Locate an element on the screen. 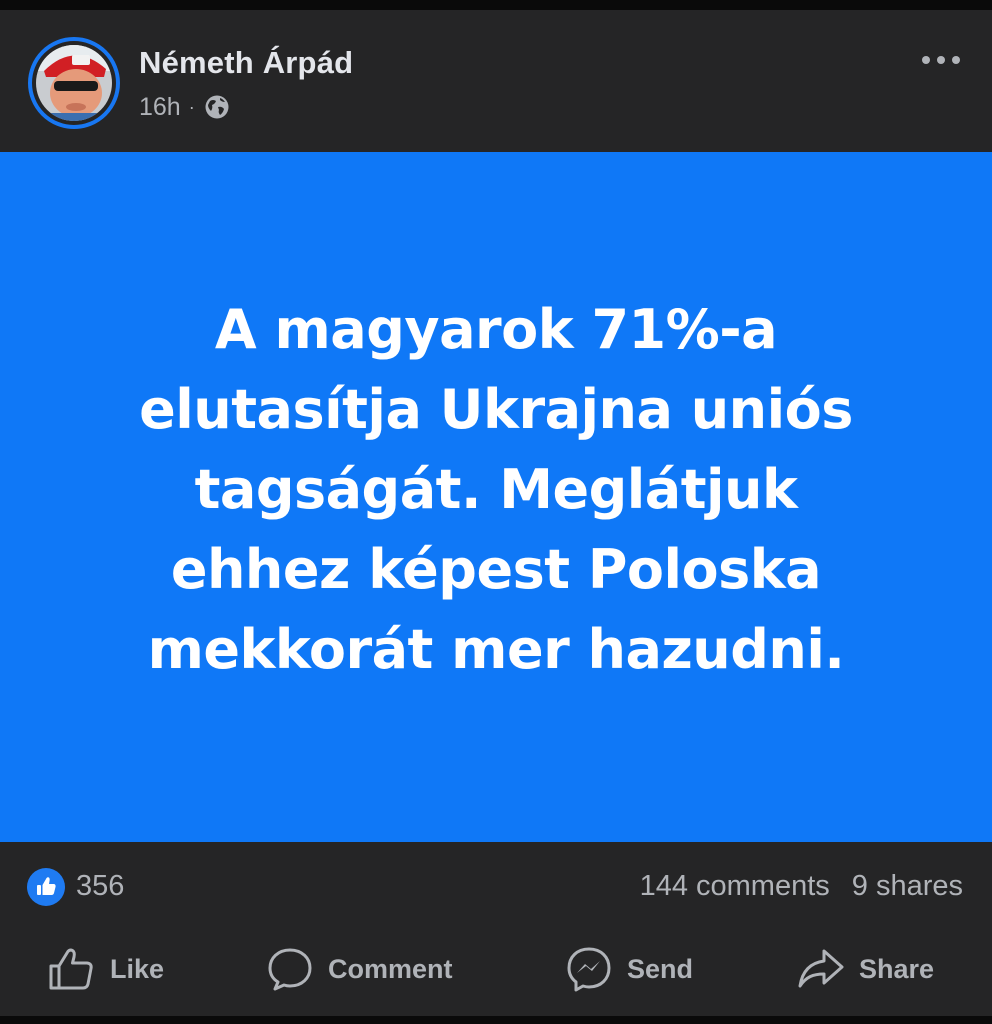 Image resolution: width=992 pixels, height=1024 pixels. thumbs-up-icon is located at coordinates (46, 887).